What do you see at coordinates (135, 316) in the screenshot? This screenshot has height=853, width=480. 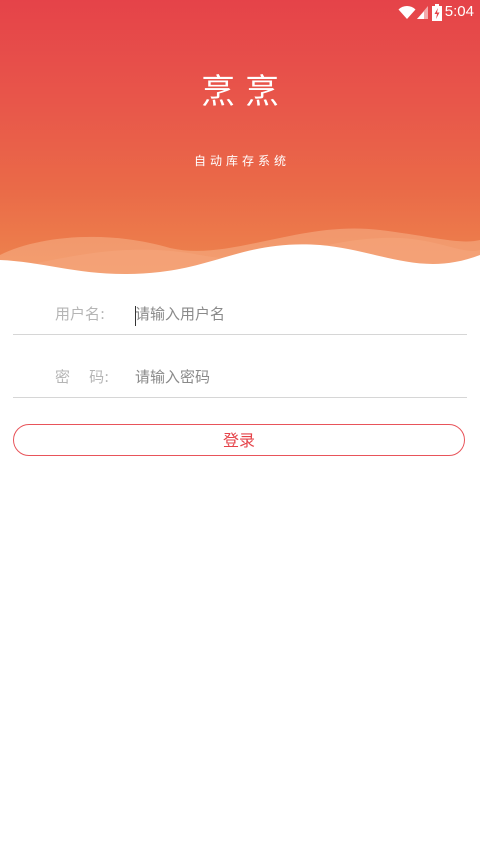 I see `text-caret` at bounding box center [135, 316].